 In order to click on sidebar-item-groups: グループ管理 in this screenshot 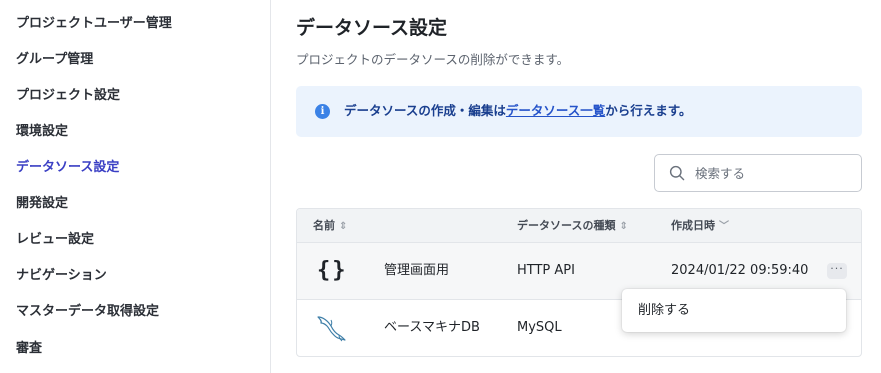, I will do `click(54, 60)`.